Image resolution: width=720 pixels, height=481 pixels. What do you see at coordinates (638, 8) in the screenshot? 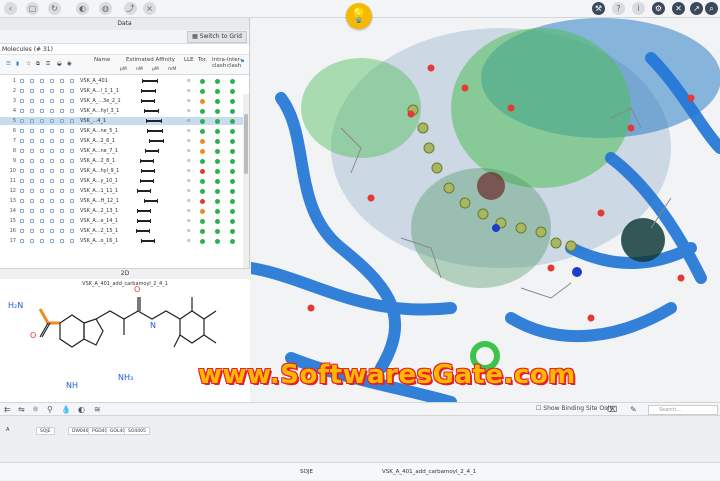
I see `info-icon: i` at bounding box center [638, 8].